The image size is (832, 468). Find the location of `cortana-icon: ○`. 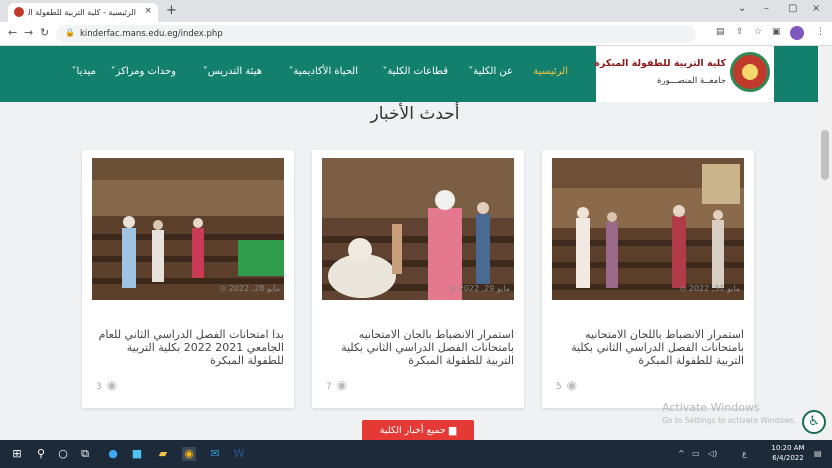

cortana-icon: ○ is located at coordinates (63, 454).